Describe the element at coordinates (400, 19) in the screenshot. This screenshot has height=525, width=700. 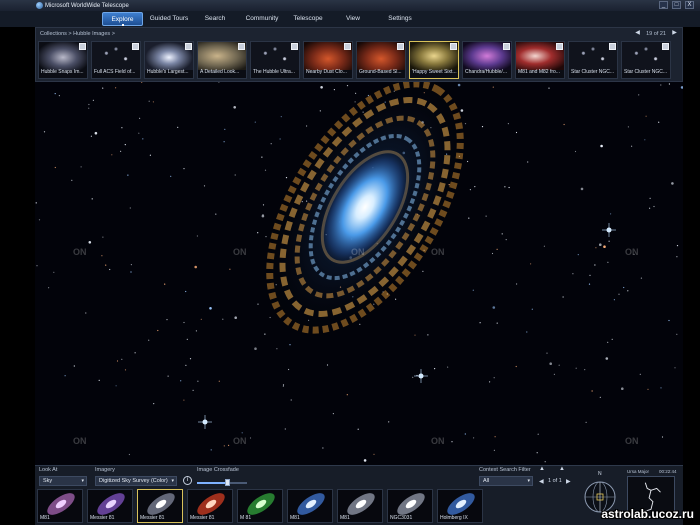
I see `tab-settings: Settings` at that location.